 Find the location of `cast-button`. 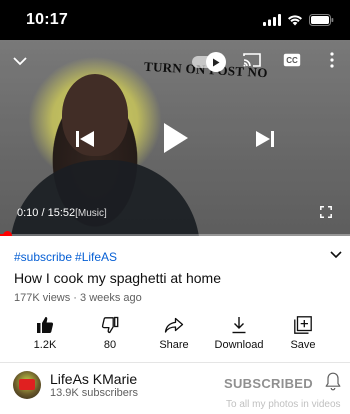

cast-button is located at coordinates (252, 62).